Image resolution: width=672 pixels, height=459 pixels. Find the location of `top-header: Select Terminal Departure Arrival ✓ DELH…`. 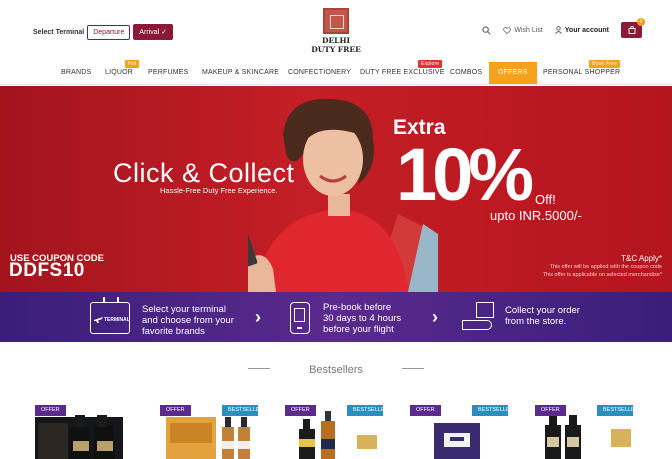

top-header: Select Terminal Departure Arrival ✓ DELH… is located at coordinates (336, 30).